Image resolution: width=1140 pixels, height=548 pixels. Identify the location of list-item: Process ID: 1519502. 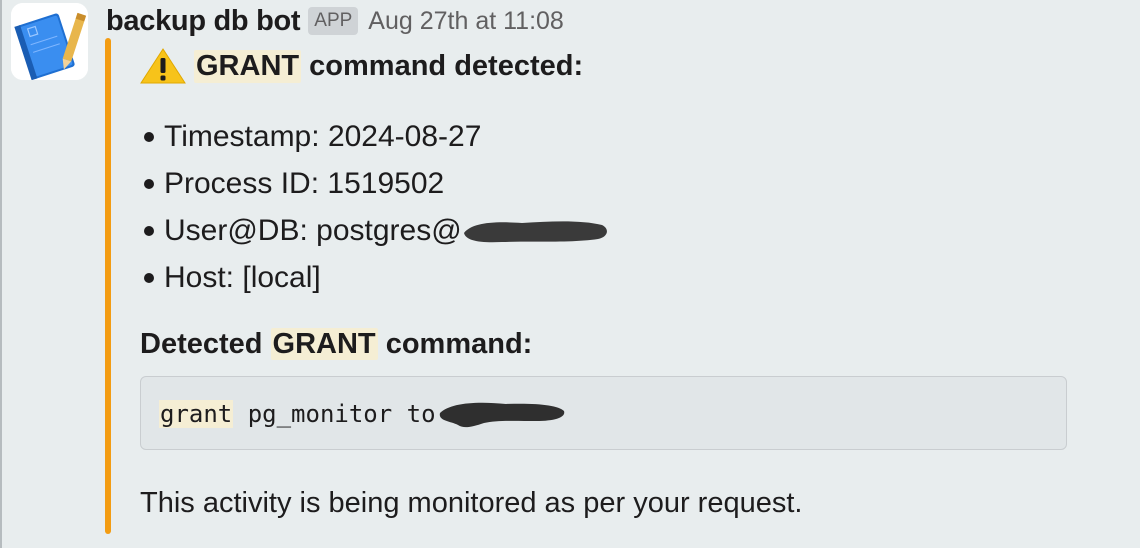
(375, 183).